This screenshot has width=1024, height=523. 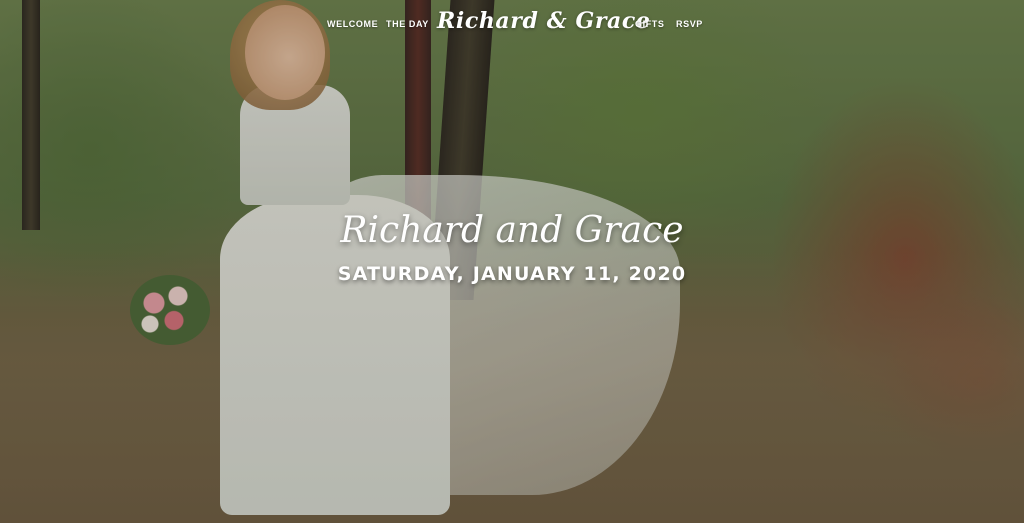 I want to click on brand-logo: Richard & Grace, so click(x=543, y=21).